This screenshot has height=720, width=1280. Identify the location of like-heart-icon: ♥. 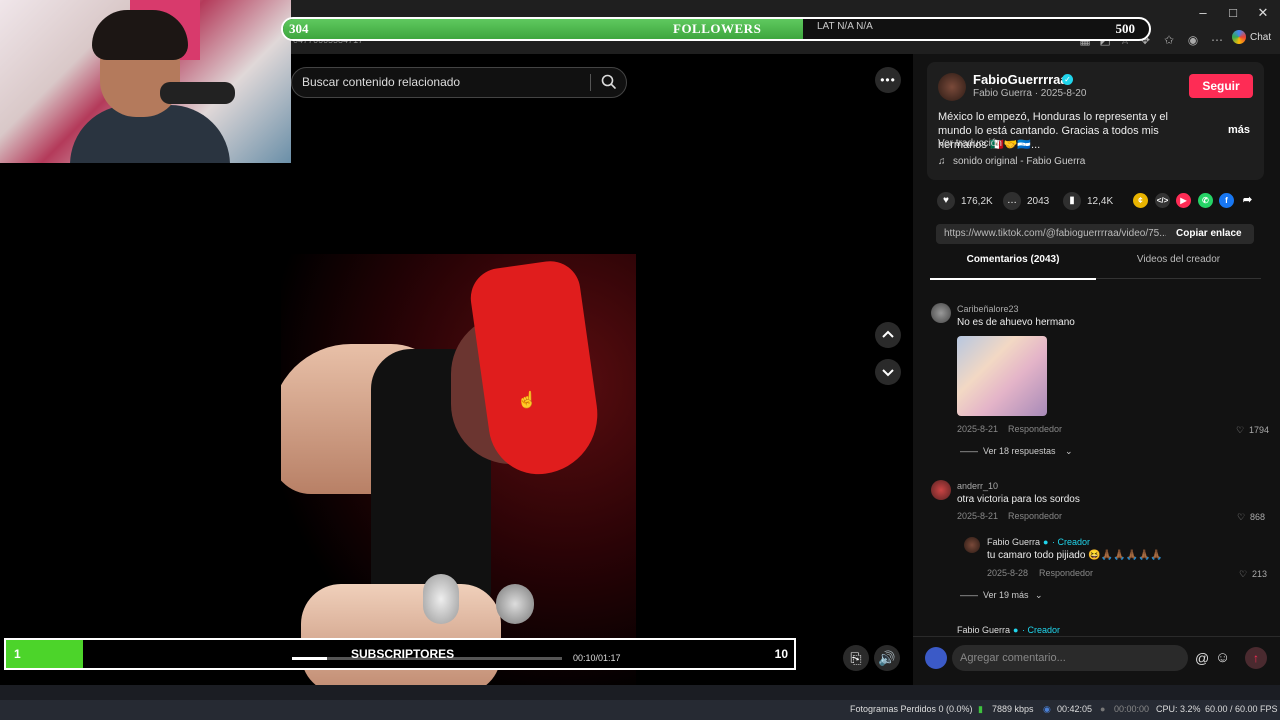
(946, 201).